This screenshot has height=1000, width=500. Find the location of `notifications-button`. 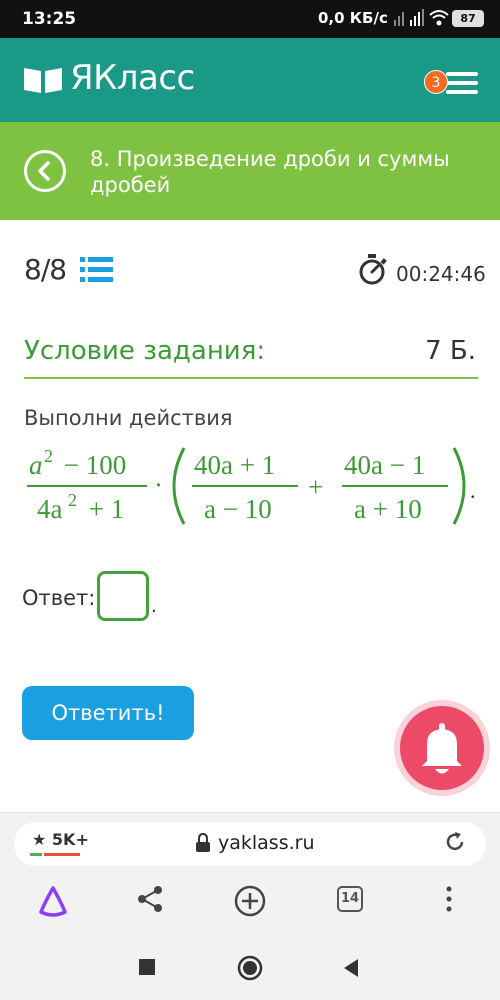

notifications-button is located at coordinates (442, 748).